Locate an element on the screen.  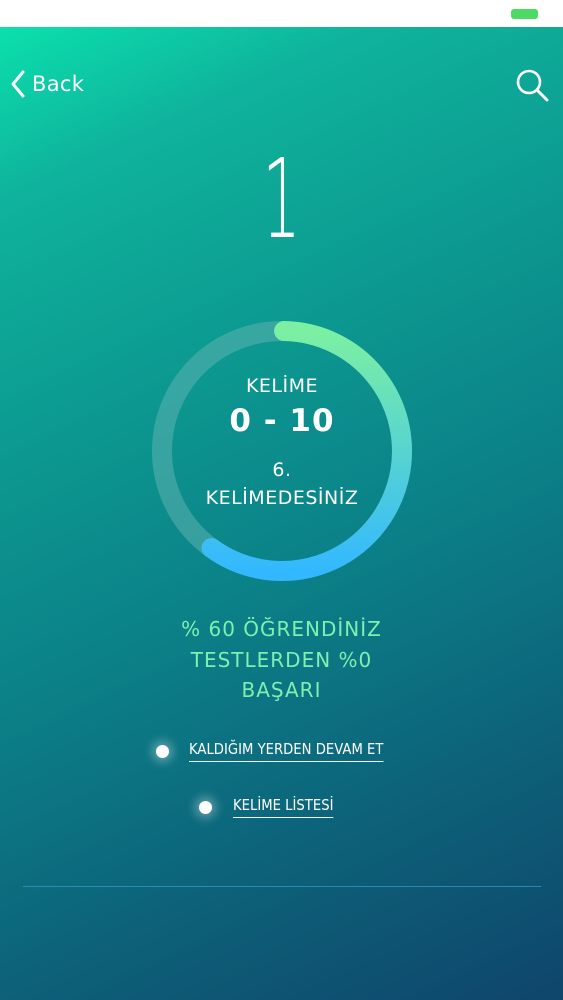
back-button: Back is located at coordinates (47, 84).